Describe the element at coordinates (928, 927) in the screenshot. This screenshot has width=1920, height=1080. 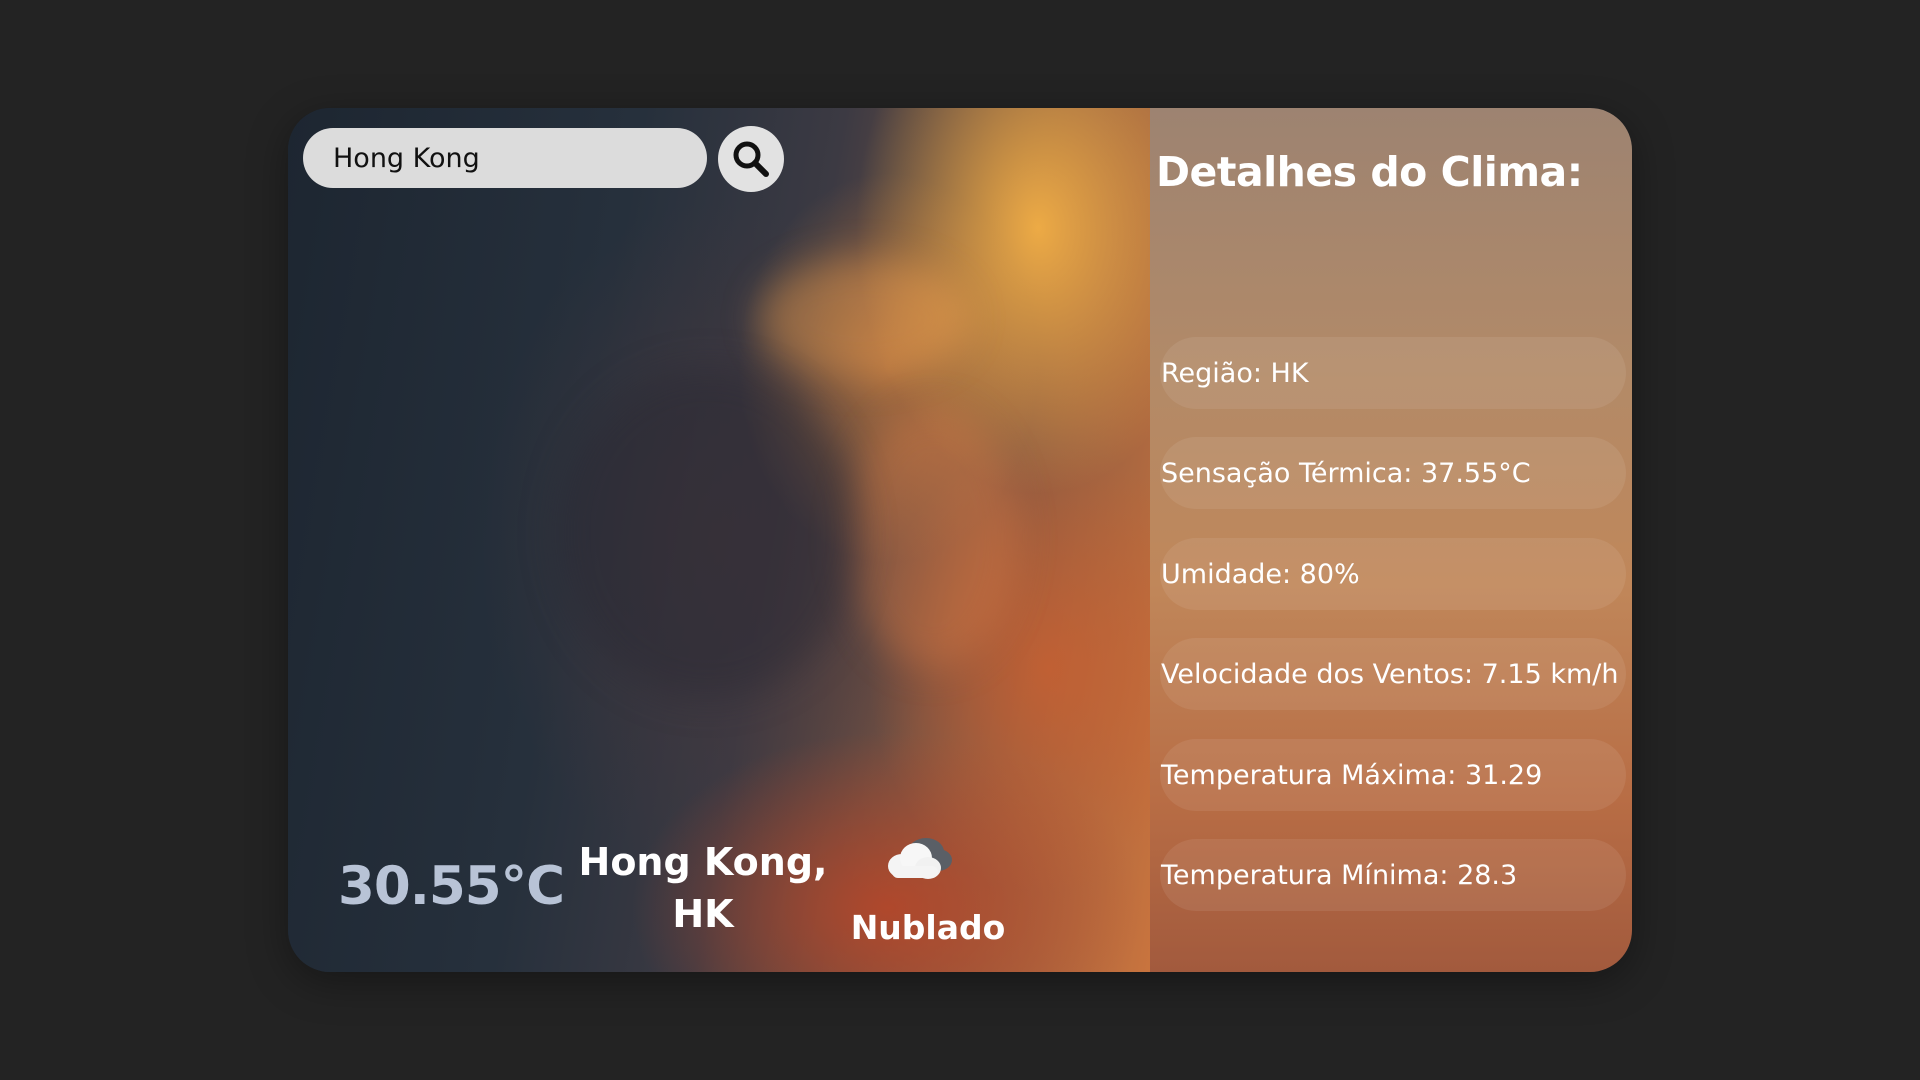
I see `weather-condition: Nublado` at that location.